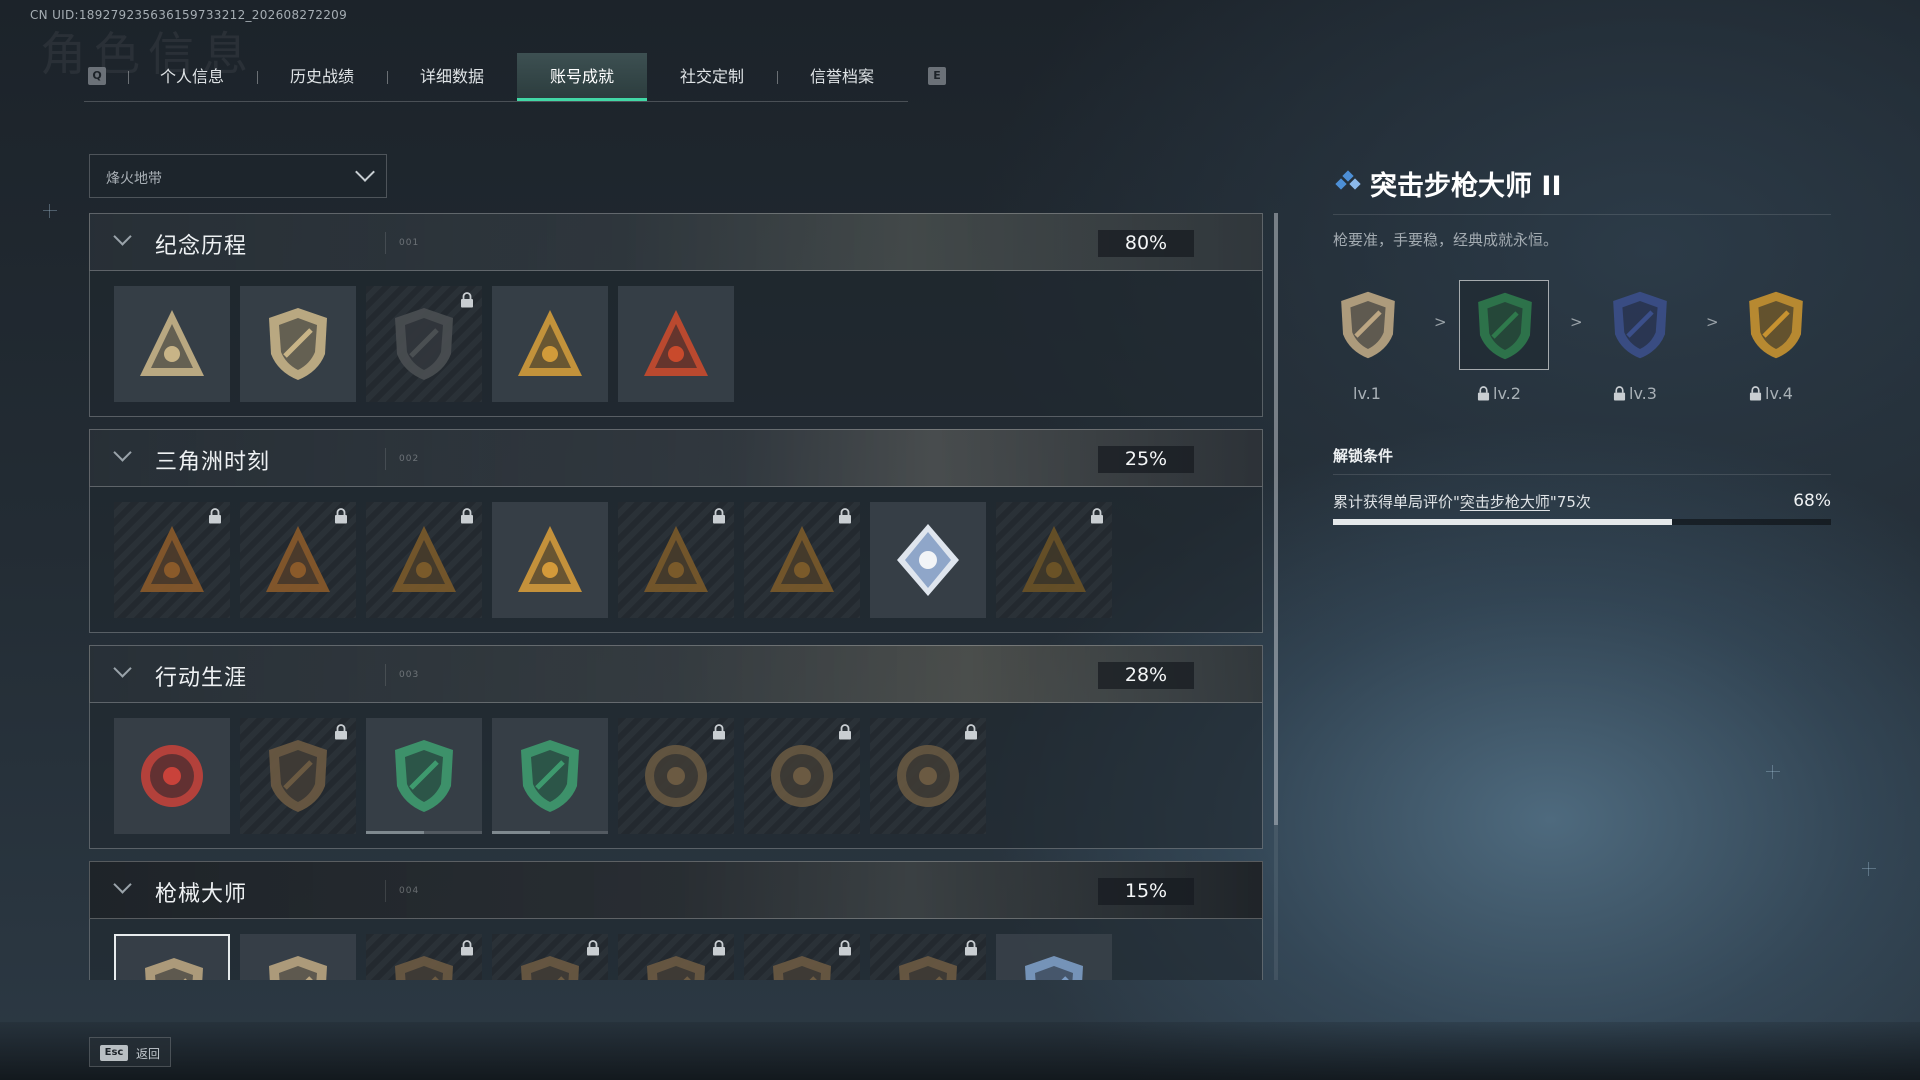 Image resolution: width=1920 pixels, height=1080 pixels. Describe the element at coordinates (238, 176) in the screenshot. I see `mode-select: 烽火地带` at that location.